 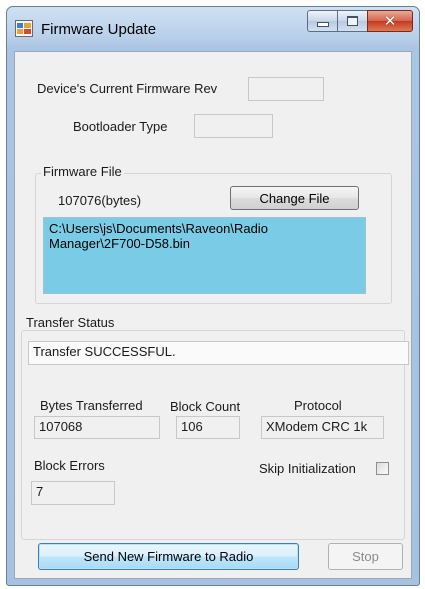 I want to click on bootloader-label: Bootloader Type, so click(x=120, y=126).